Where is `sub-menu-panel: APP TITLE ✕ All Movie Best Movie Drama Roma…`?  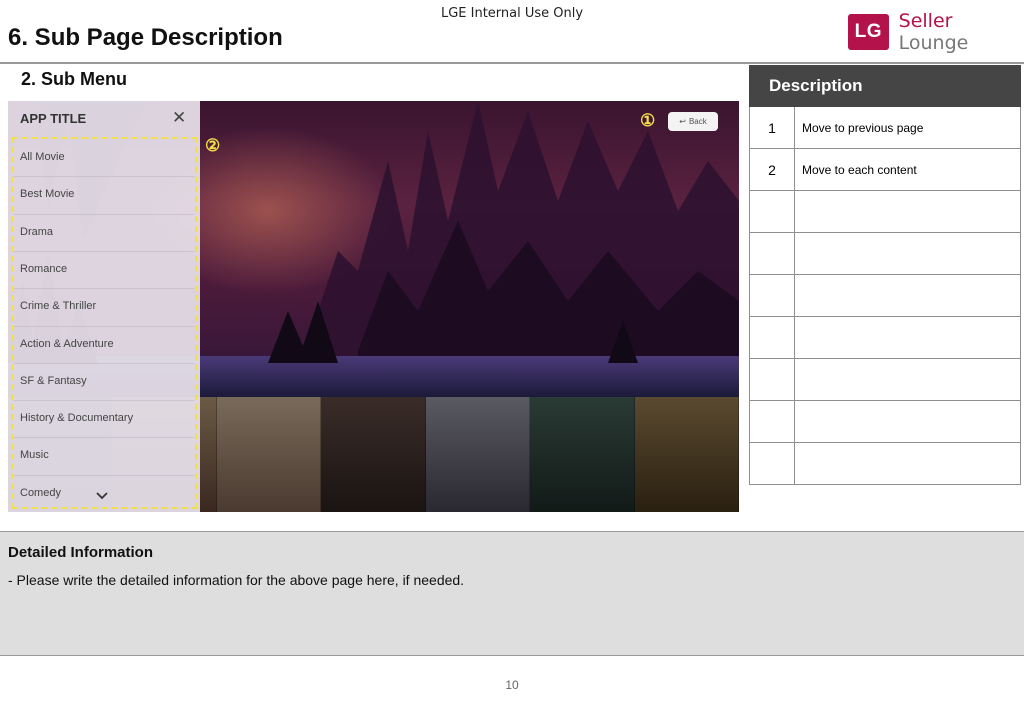
sub-menu-panel: APP TITLE ✕ All Movie Best Movie Drama Roma… is located at coordinates (104, 306).